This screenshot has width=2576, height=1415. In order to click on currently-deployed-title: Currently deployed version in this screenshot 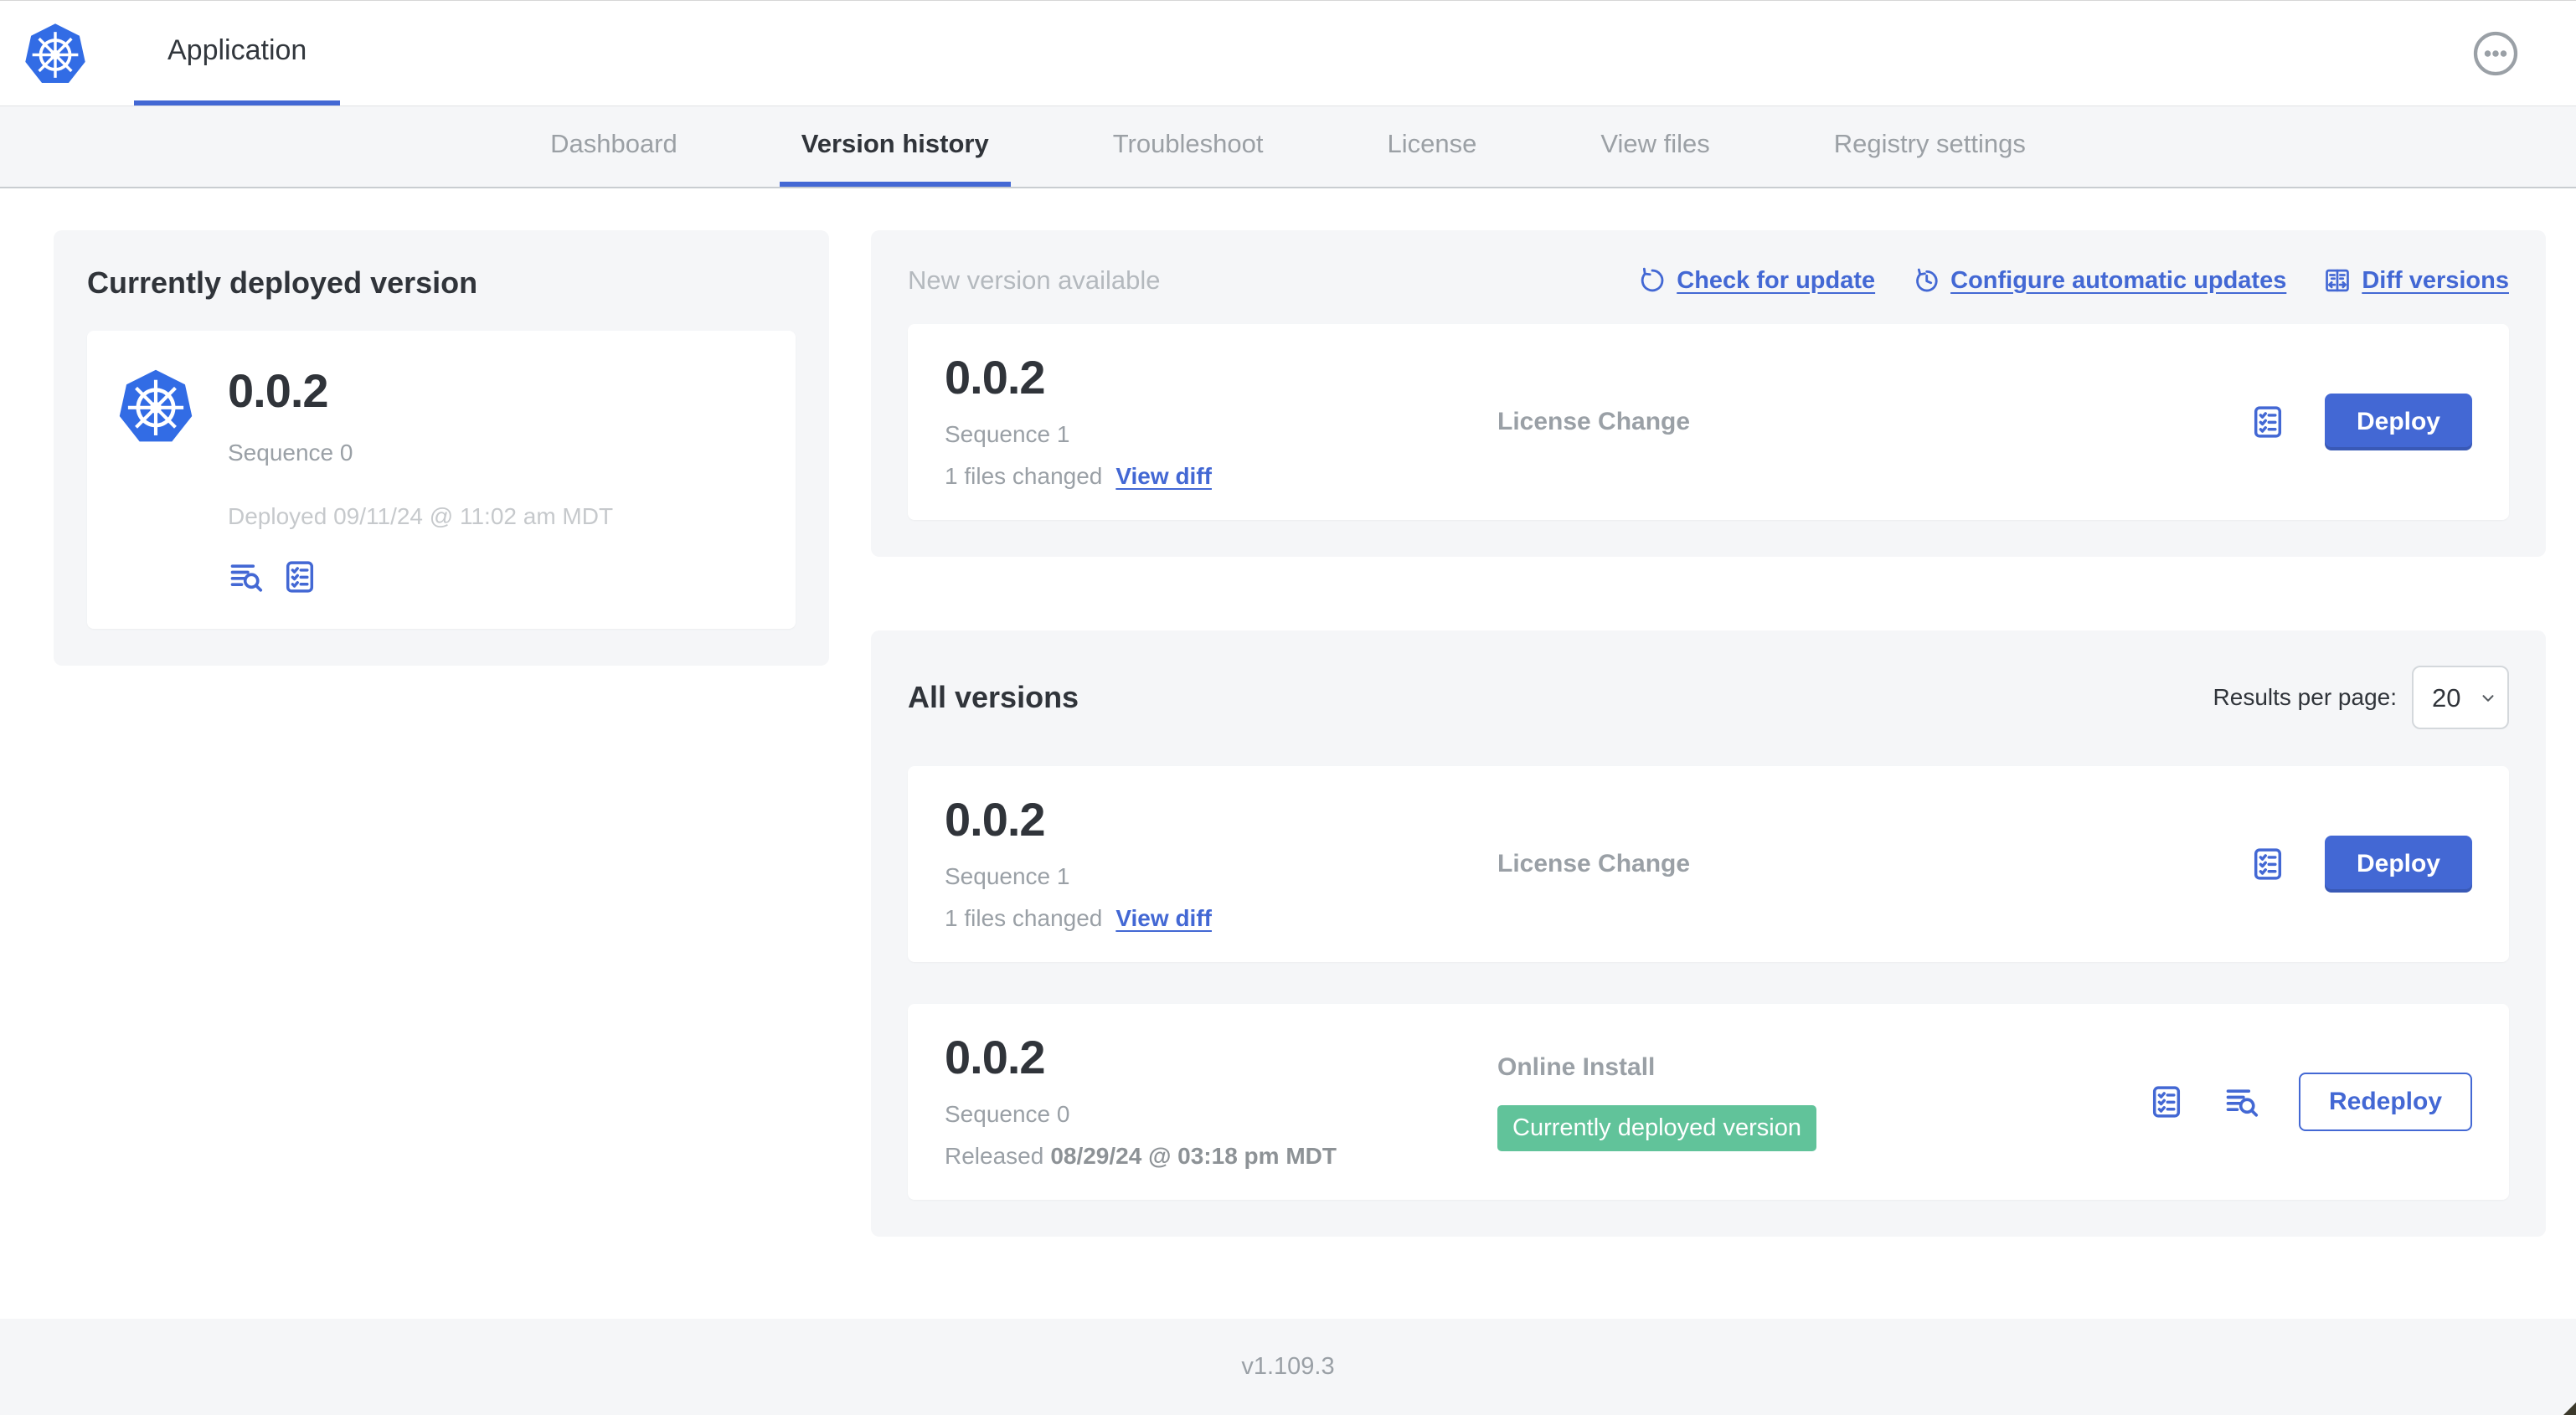, I will do `click(282, 282)`.